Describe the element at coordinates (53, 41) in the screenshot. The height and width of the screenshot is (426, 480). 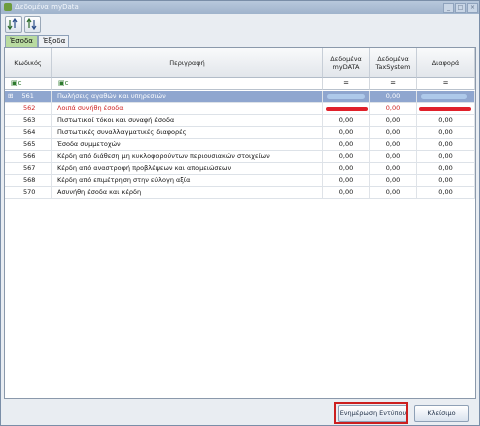
I see `tab-expenses: Έξοδα` at that location.